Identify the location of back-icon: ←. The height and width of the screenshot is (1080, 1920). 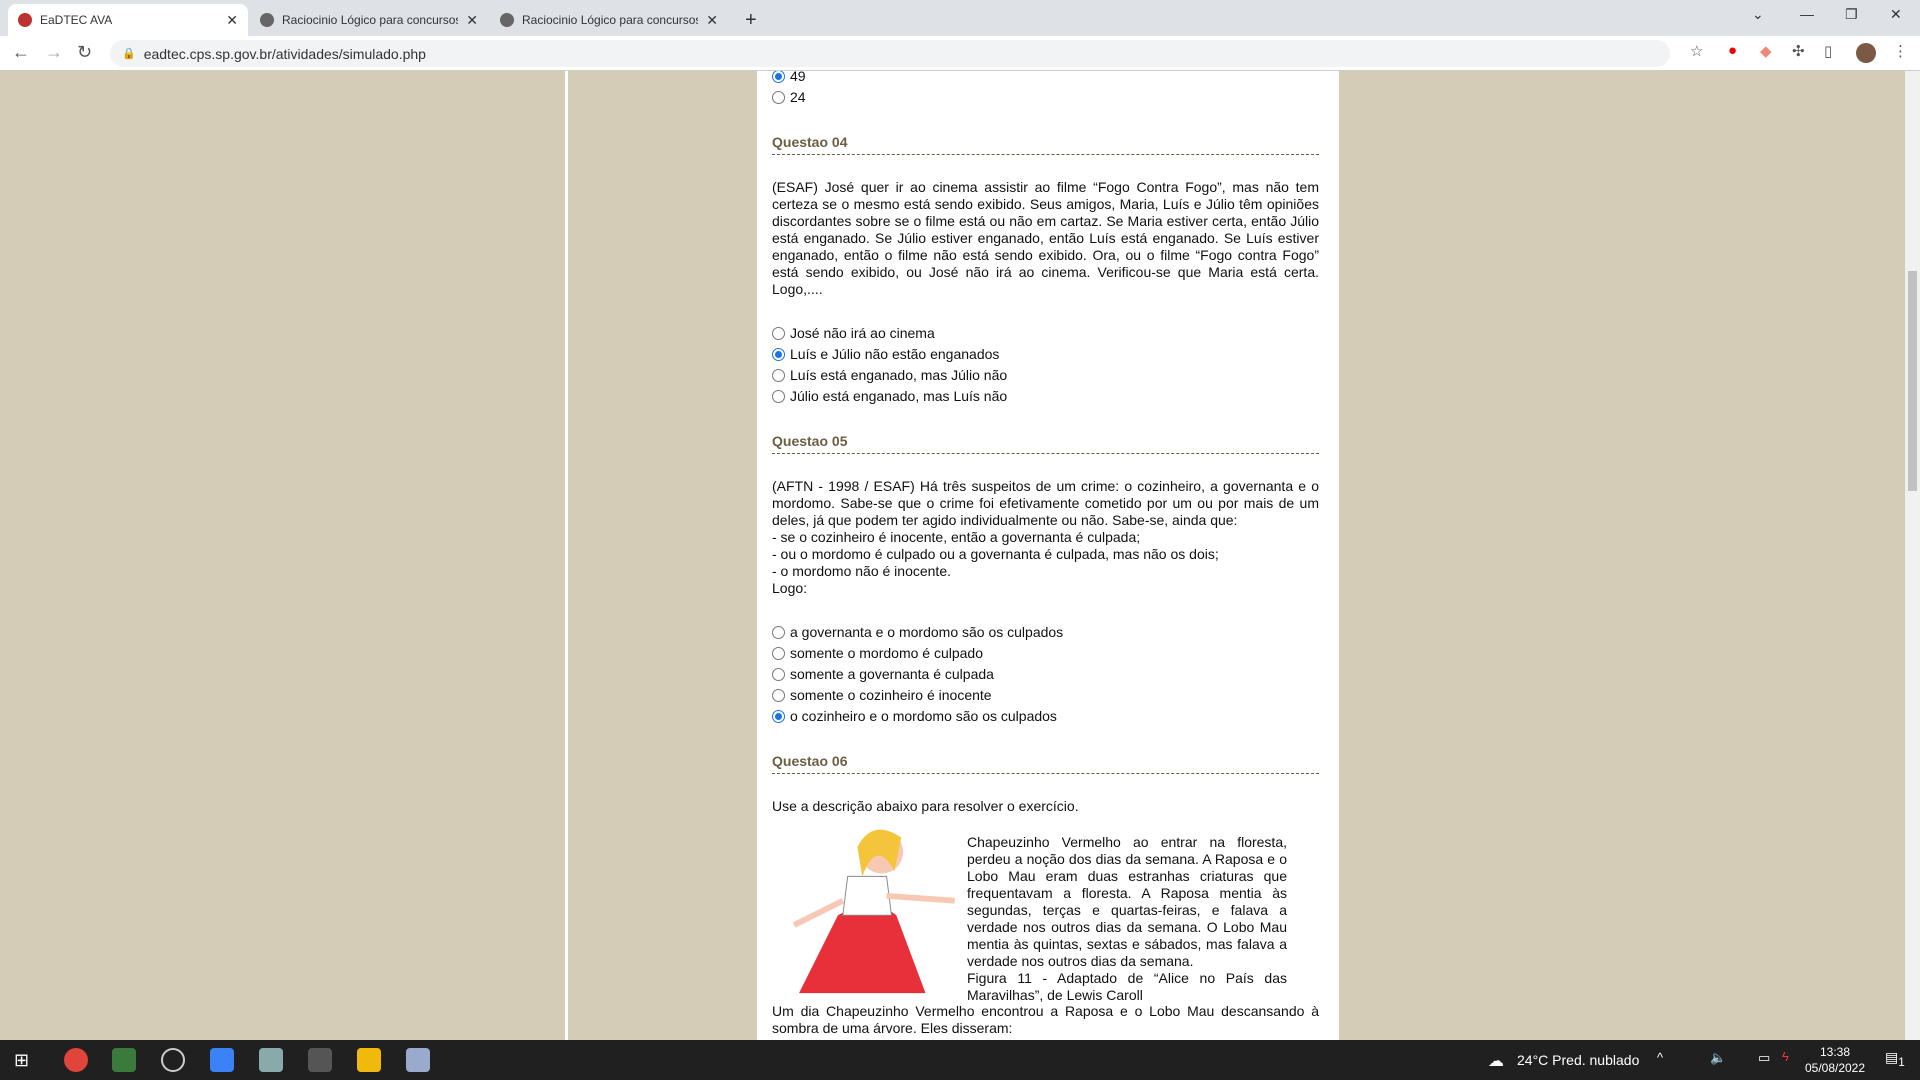
(21, 52).